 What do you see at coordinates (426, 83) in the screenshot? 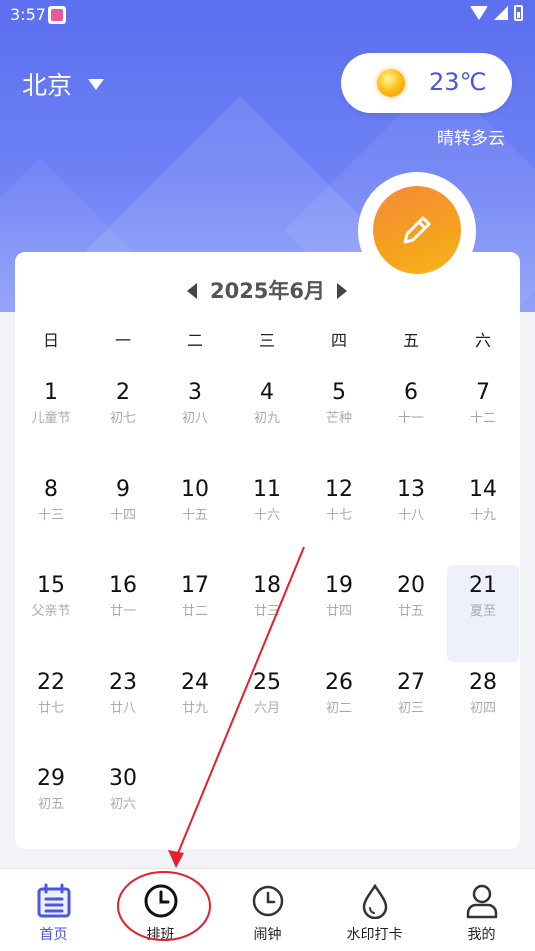
I see `weather-widget: 23℃` at bounding box center [426, 83].